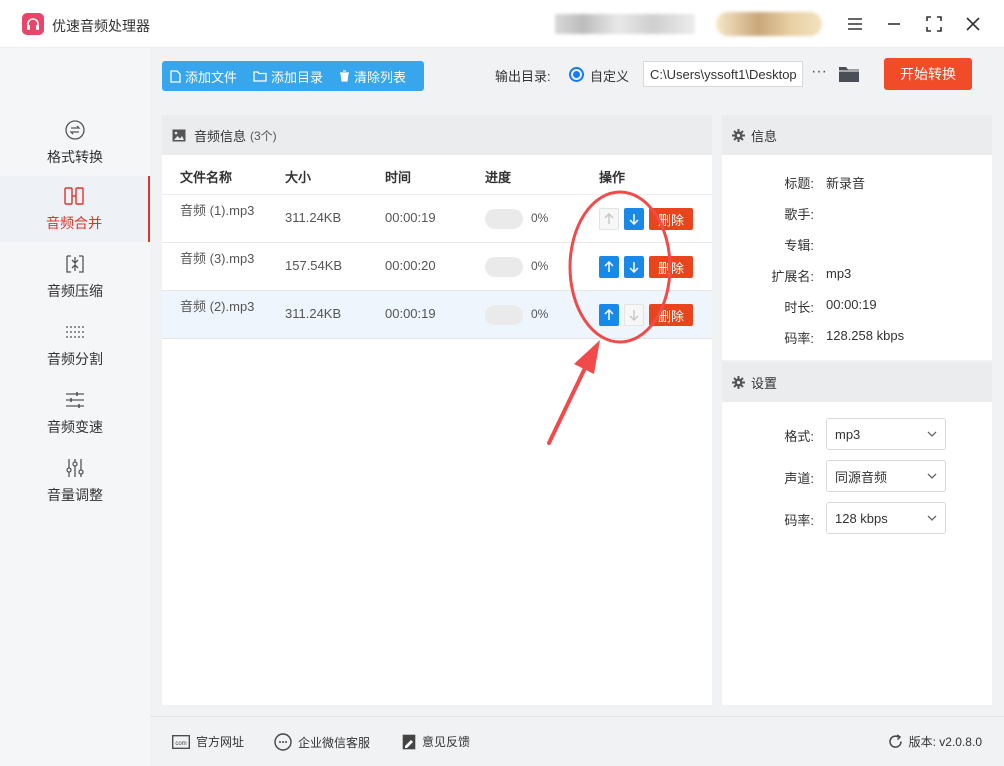  Describe the element at coordinates (75, 264) in the screenshot. I see `audio-compress-icon` at that location.